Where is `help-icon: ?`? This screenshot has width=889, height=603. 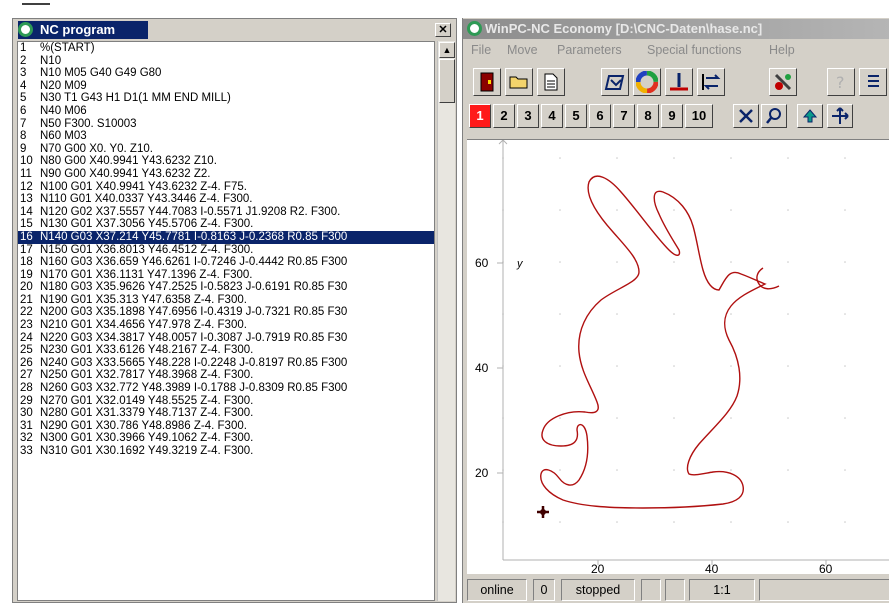
help-icon: ? is located at coordinates (841, 82).